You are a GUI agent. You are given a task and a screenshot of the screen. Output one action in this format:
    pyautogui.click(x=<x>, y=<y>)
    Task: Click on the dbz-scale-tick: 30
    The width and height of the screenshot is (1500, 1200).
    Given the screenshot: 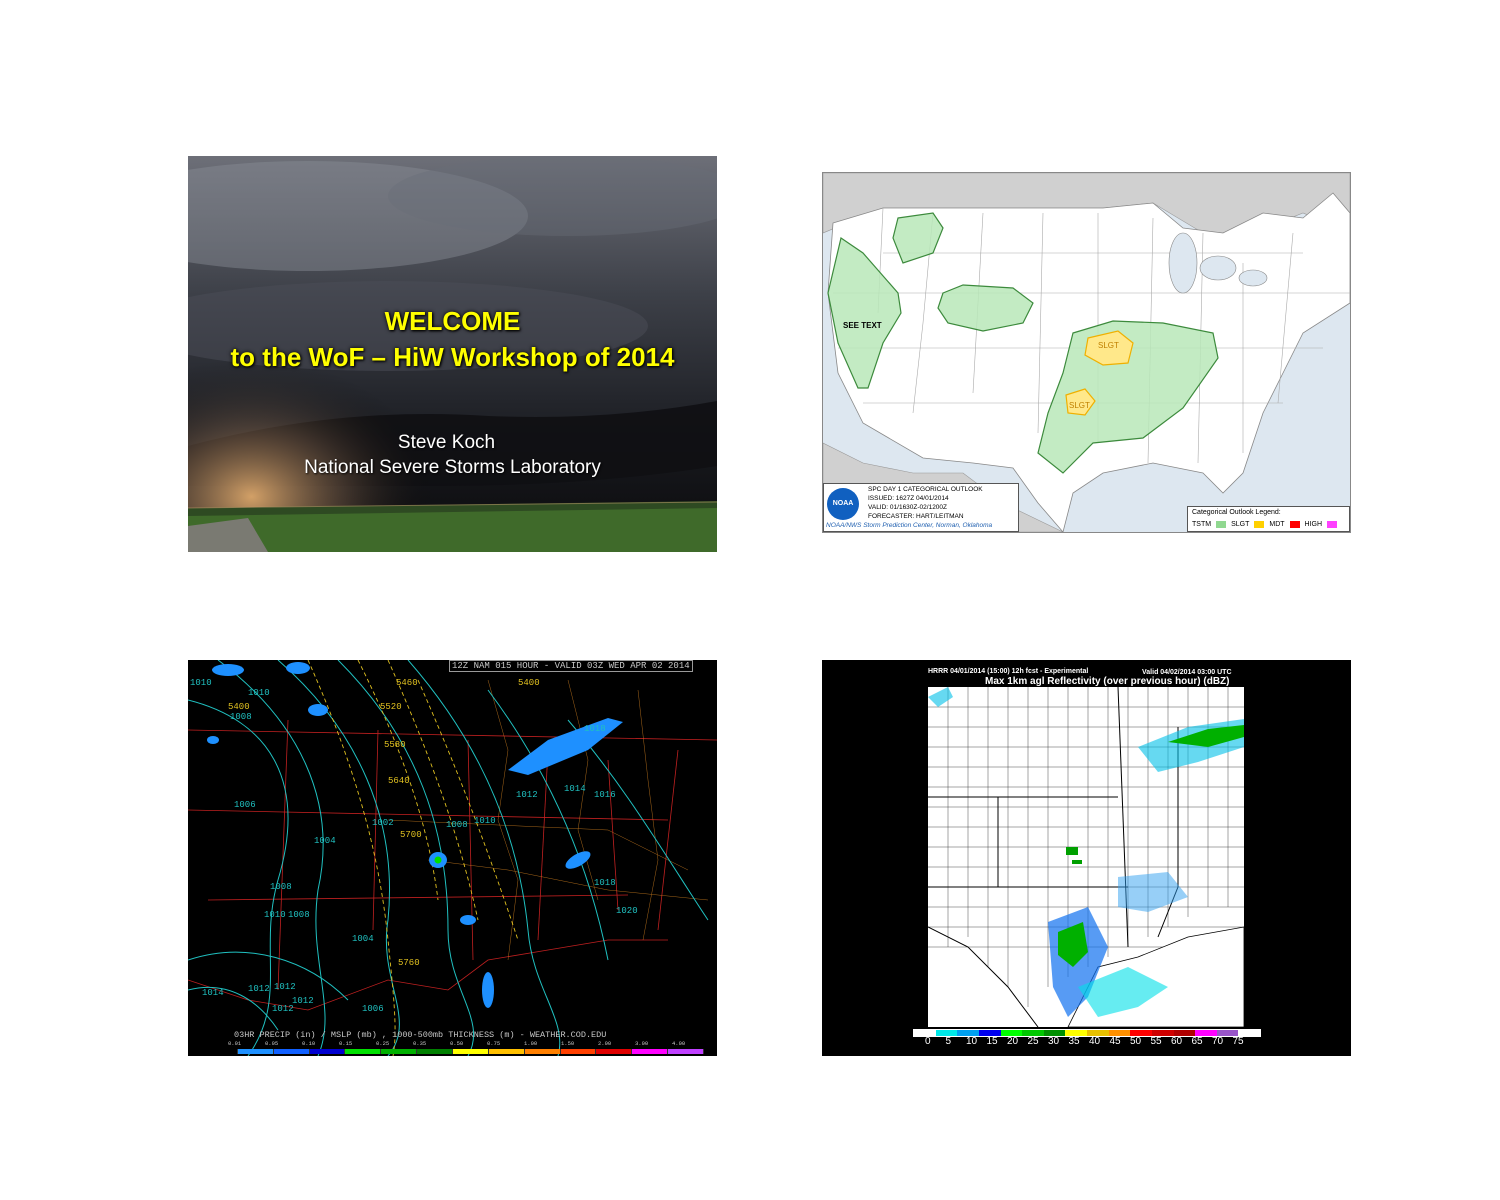 What is the action you would take?
    pyautogui.click(x=1054, y=1041)
    